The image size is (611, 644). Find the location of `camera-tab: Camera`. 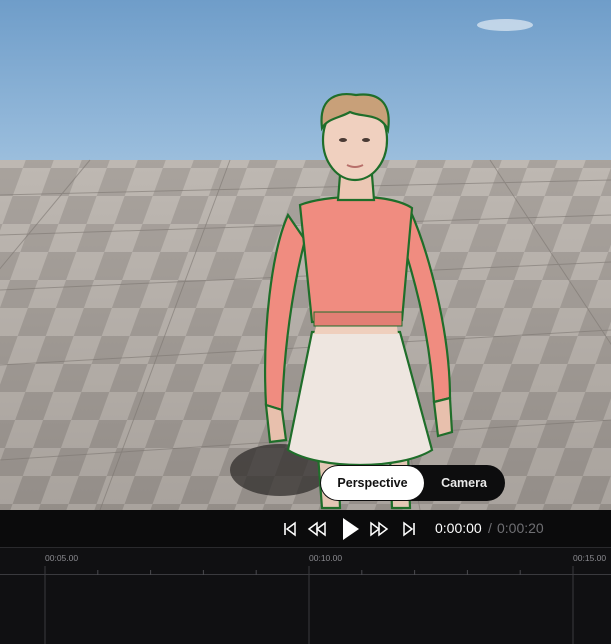

camera-tab: Camera is located at coordinates (464, 483).